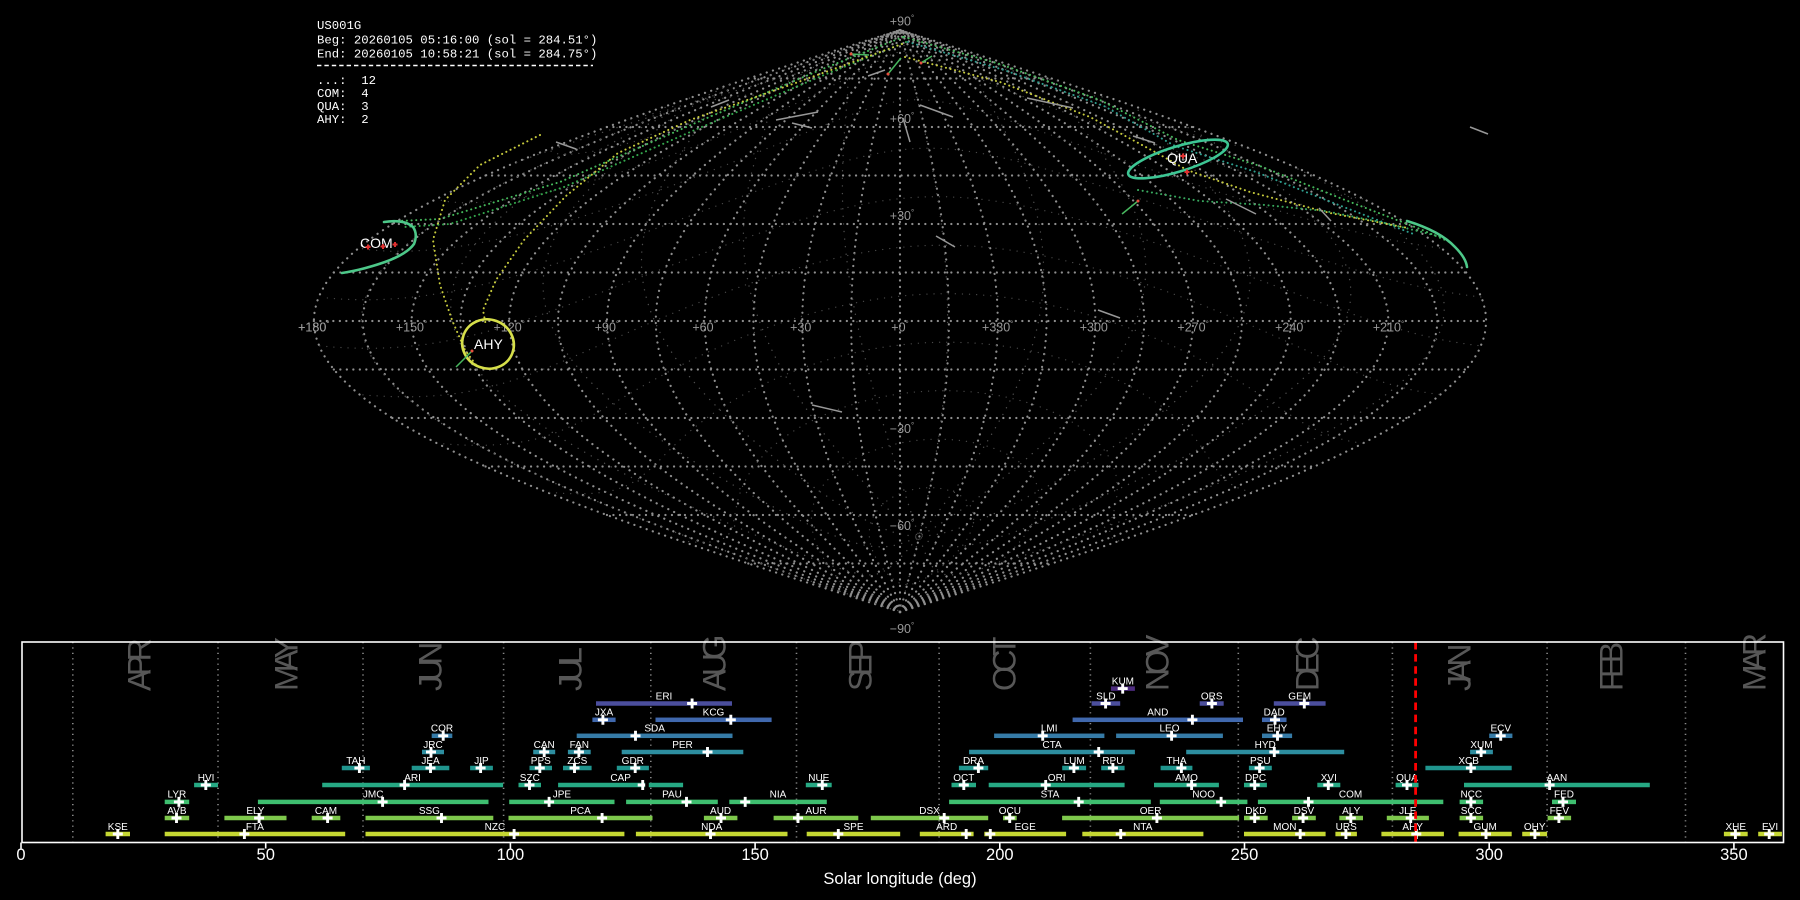 Image resolution: width=1800 pixels, height=900 pixels. Describe the element at coordinates (1388, 327) in the screenshot. I see `svg-text: +210°` at that location.